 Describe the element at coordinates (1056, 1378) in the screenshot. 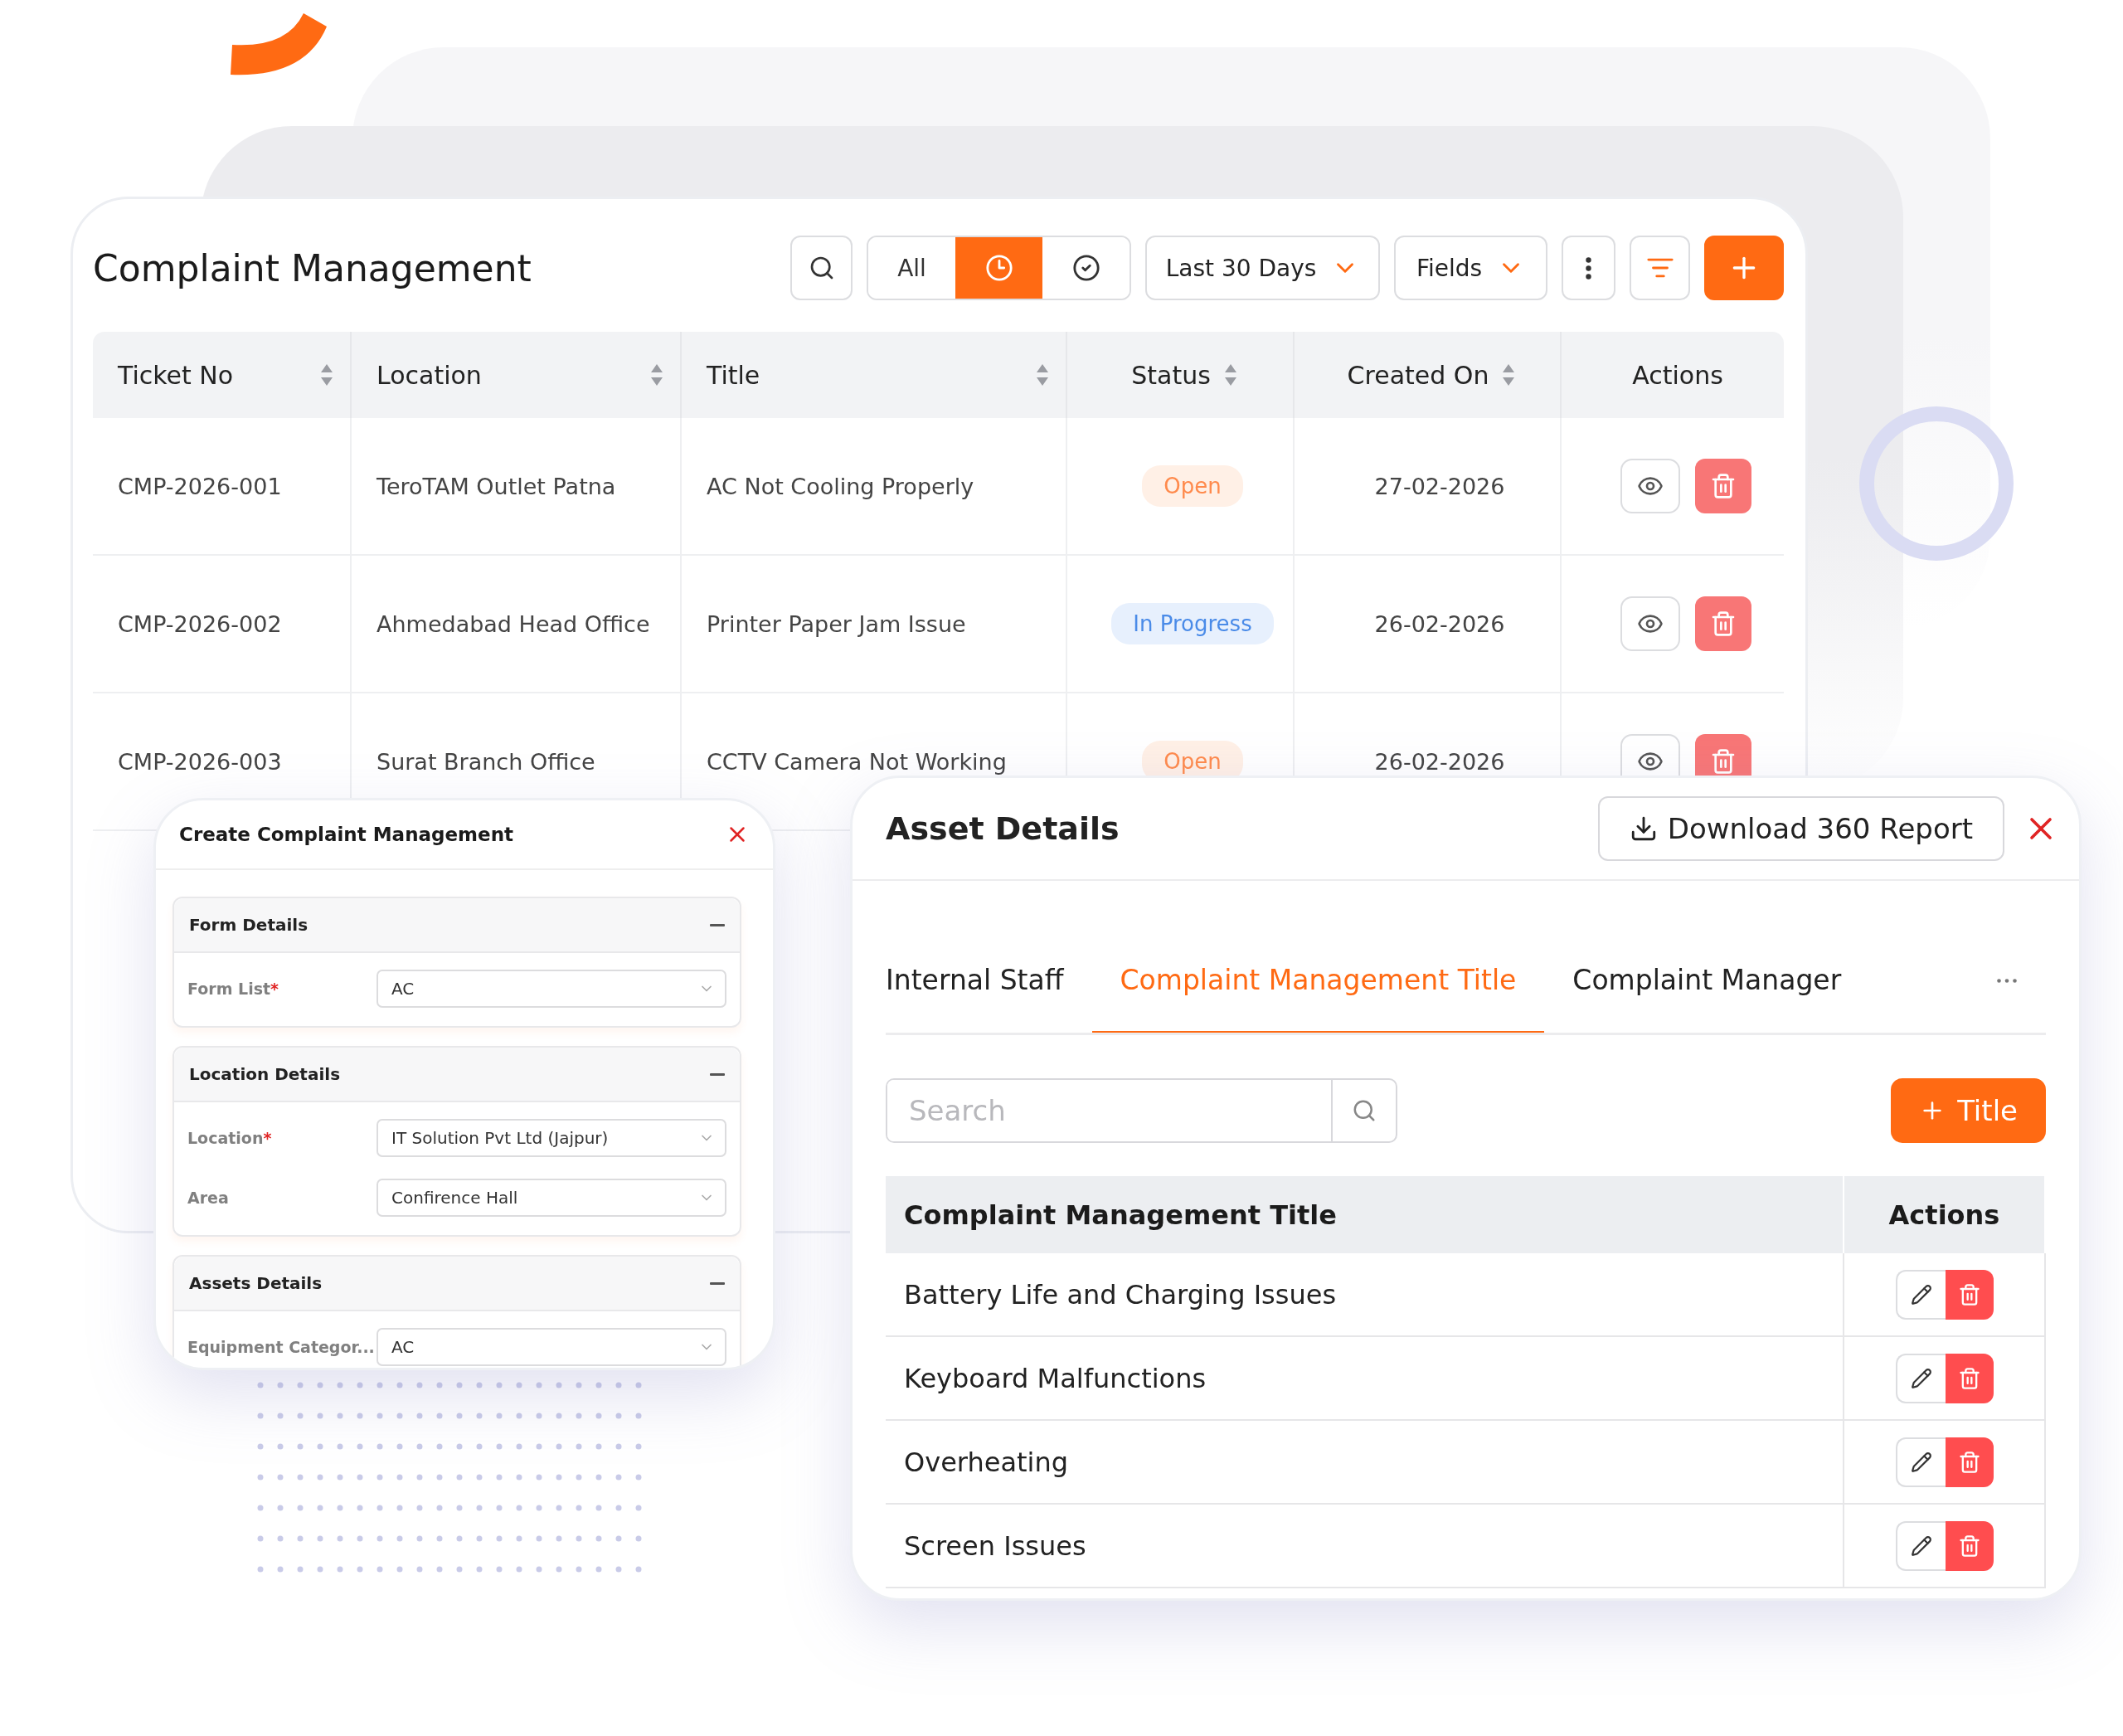

I see `title-text: Keyboard Malfunctions` at that location.